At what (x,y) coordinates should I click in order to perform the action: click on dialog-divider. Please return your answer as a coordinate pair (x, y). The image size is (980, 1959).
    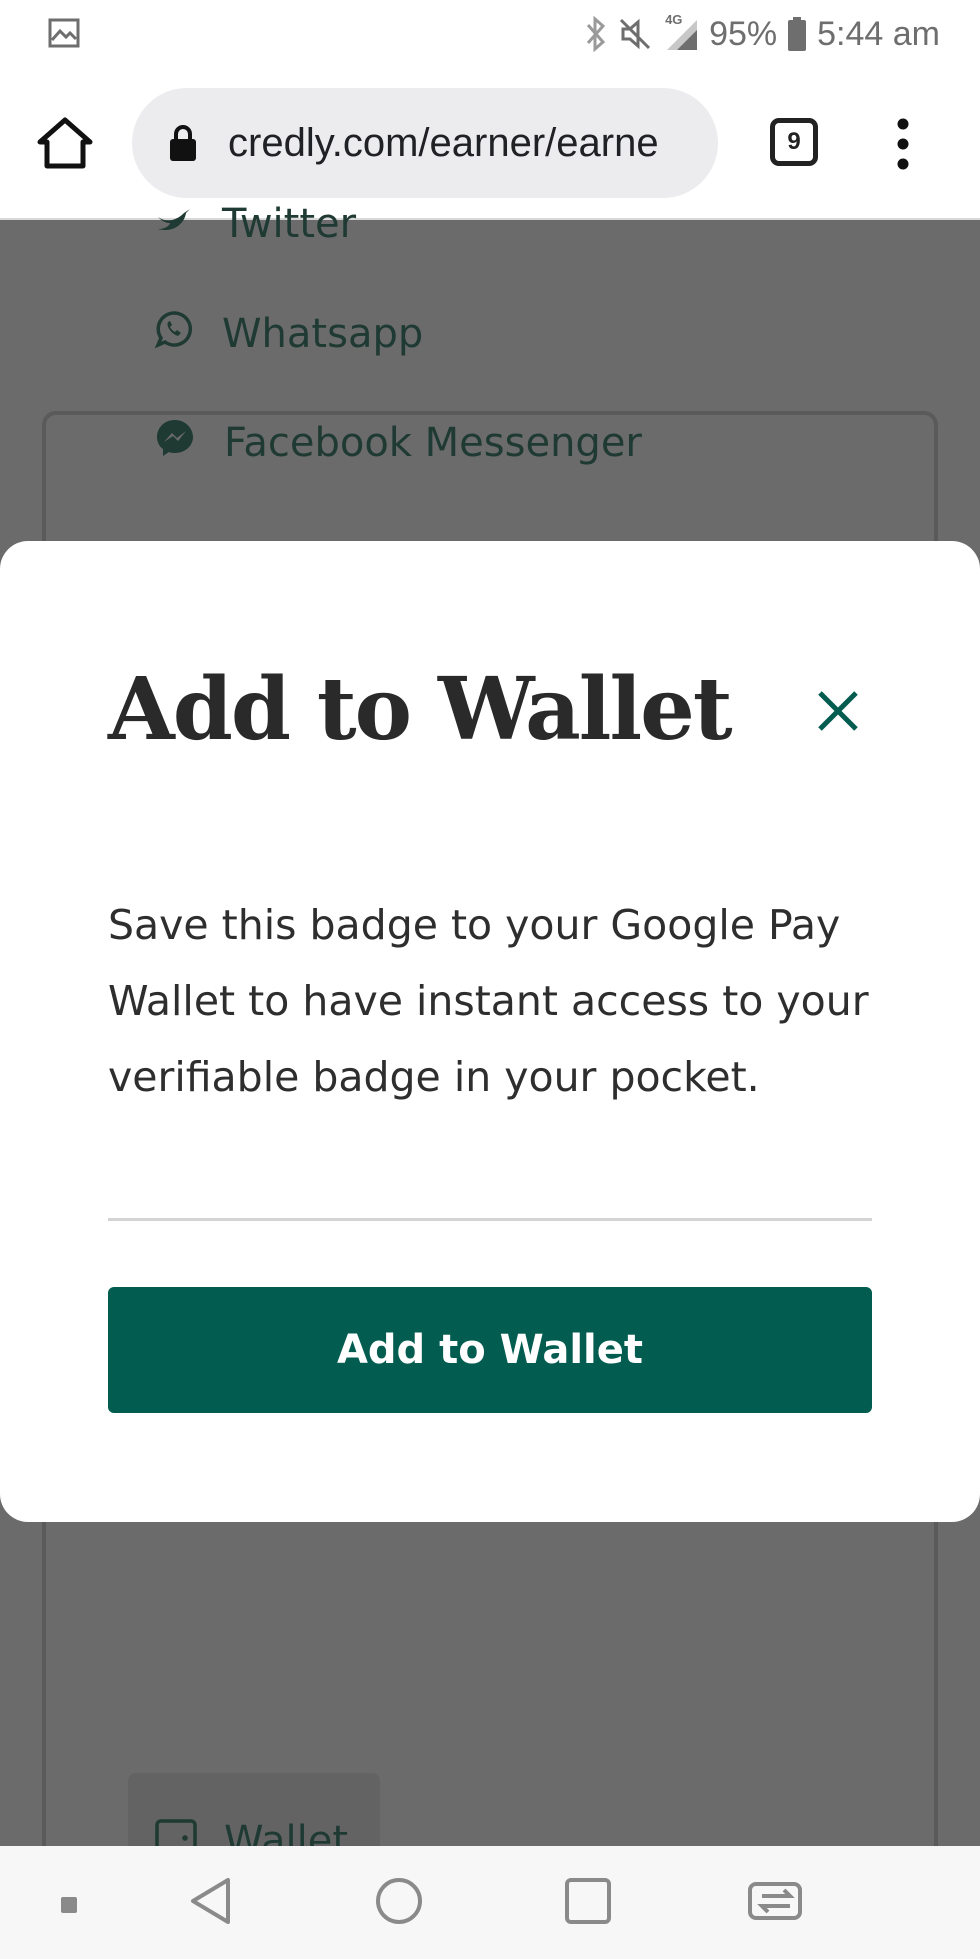
    Looking at the image, I should click on (490, 1219).